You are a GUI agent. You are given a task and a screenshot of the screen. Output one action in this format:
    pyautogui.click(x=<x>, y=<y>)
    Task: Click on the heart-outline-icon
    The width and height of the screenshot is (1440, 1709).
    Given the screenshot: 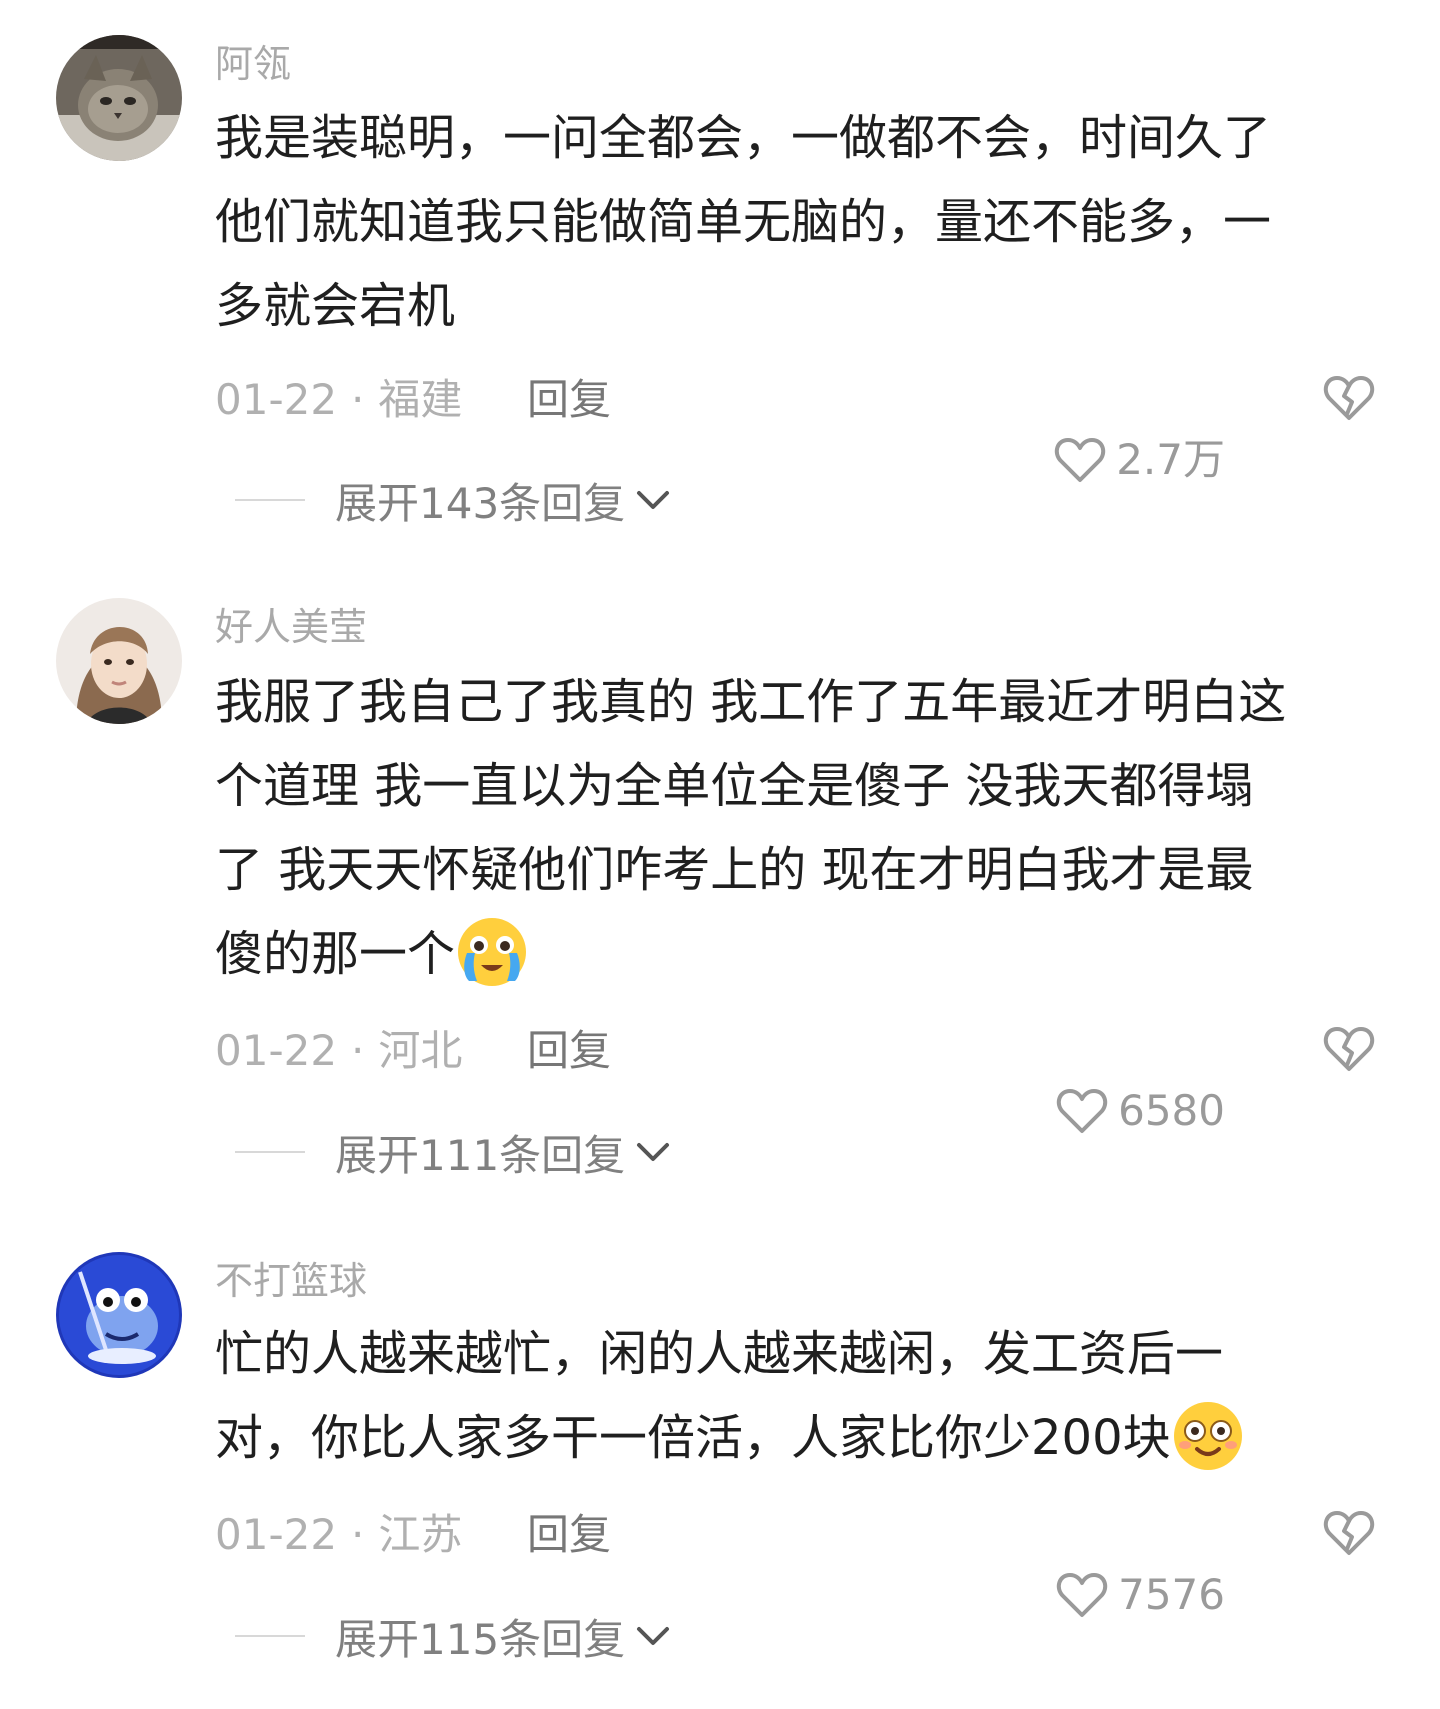 What is the action you would take?
    pyautogui.click(x=1082, y=1595)
    